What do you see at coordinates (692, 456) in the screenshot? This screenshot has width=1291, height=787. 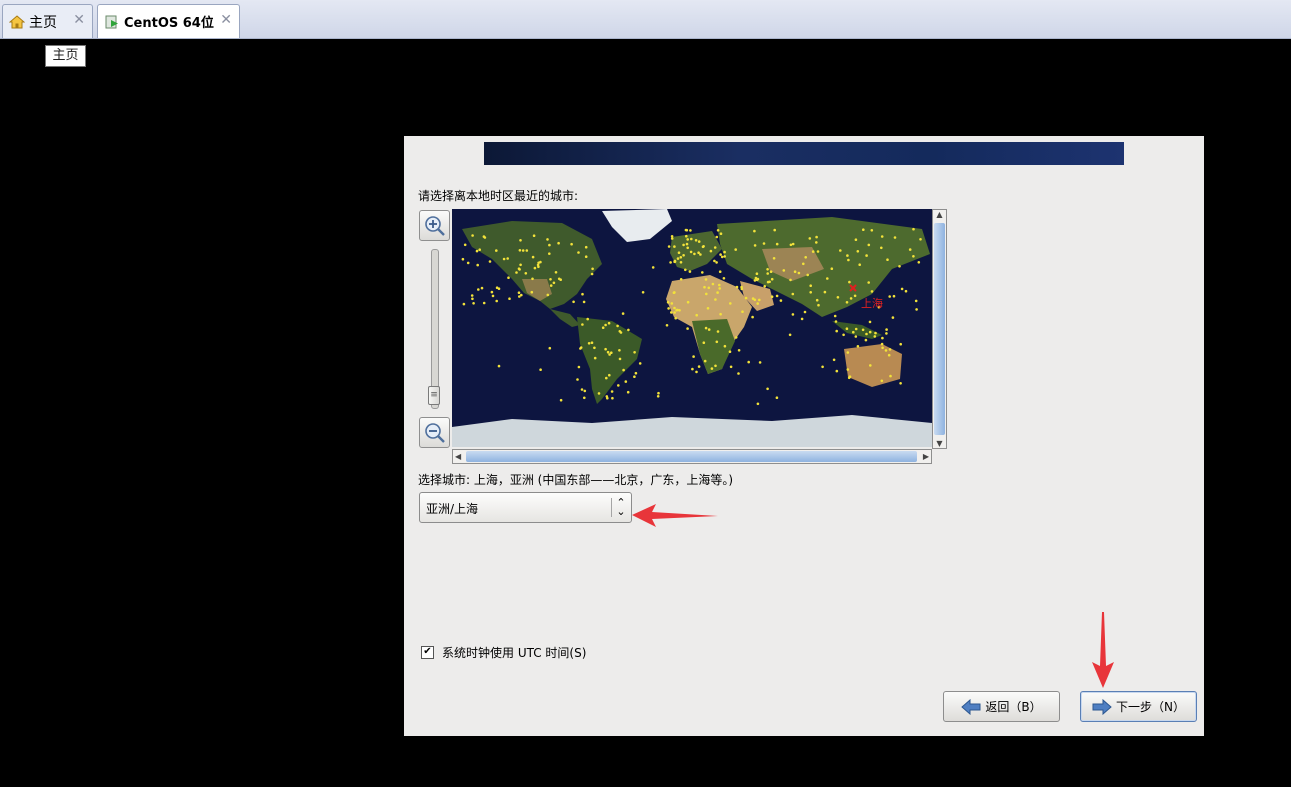 I see `map-horizontal-scrollbar: ◀ ▶` at bounding box center [692, 456].